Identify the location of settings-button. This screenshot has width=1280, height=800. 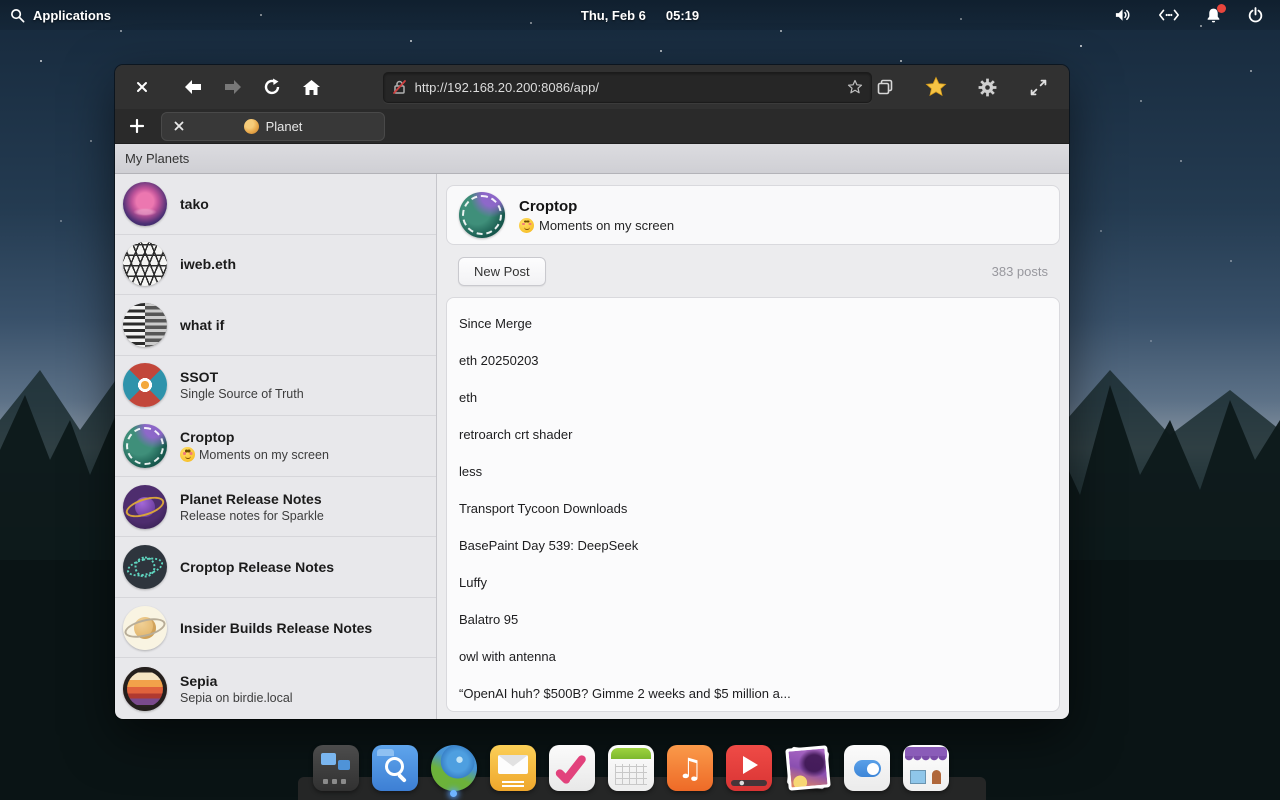
(987, 87).